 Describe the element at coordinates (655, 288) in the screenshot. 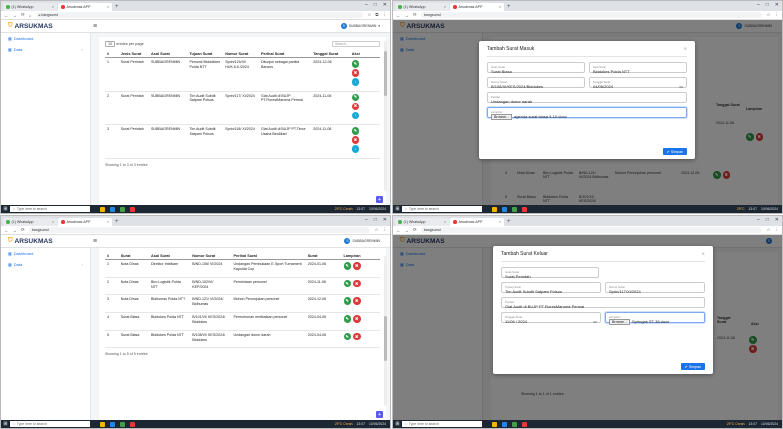

I see `nomor-surat-field: Nomor Surat Sprin/117/XI/2024` at that location.